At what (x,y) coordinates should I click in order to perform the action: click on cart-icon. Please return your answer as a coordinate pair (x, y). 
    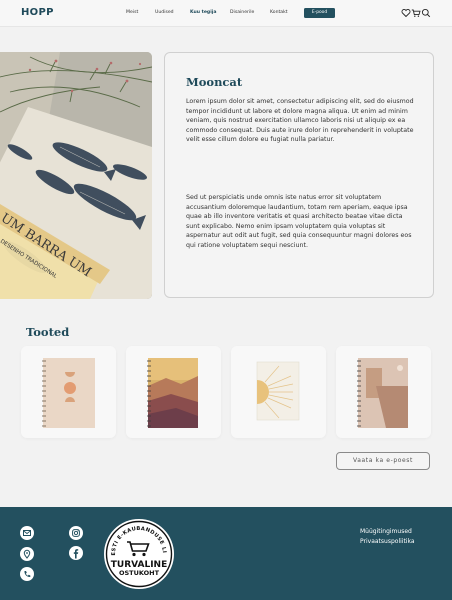
    Looking at the image, I should click on (416, 13).